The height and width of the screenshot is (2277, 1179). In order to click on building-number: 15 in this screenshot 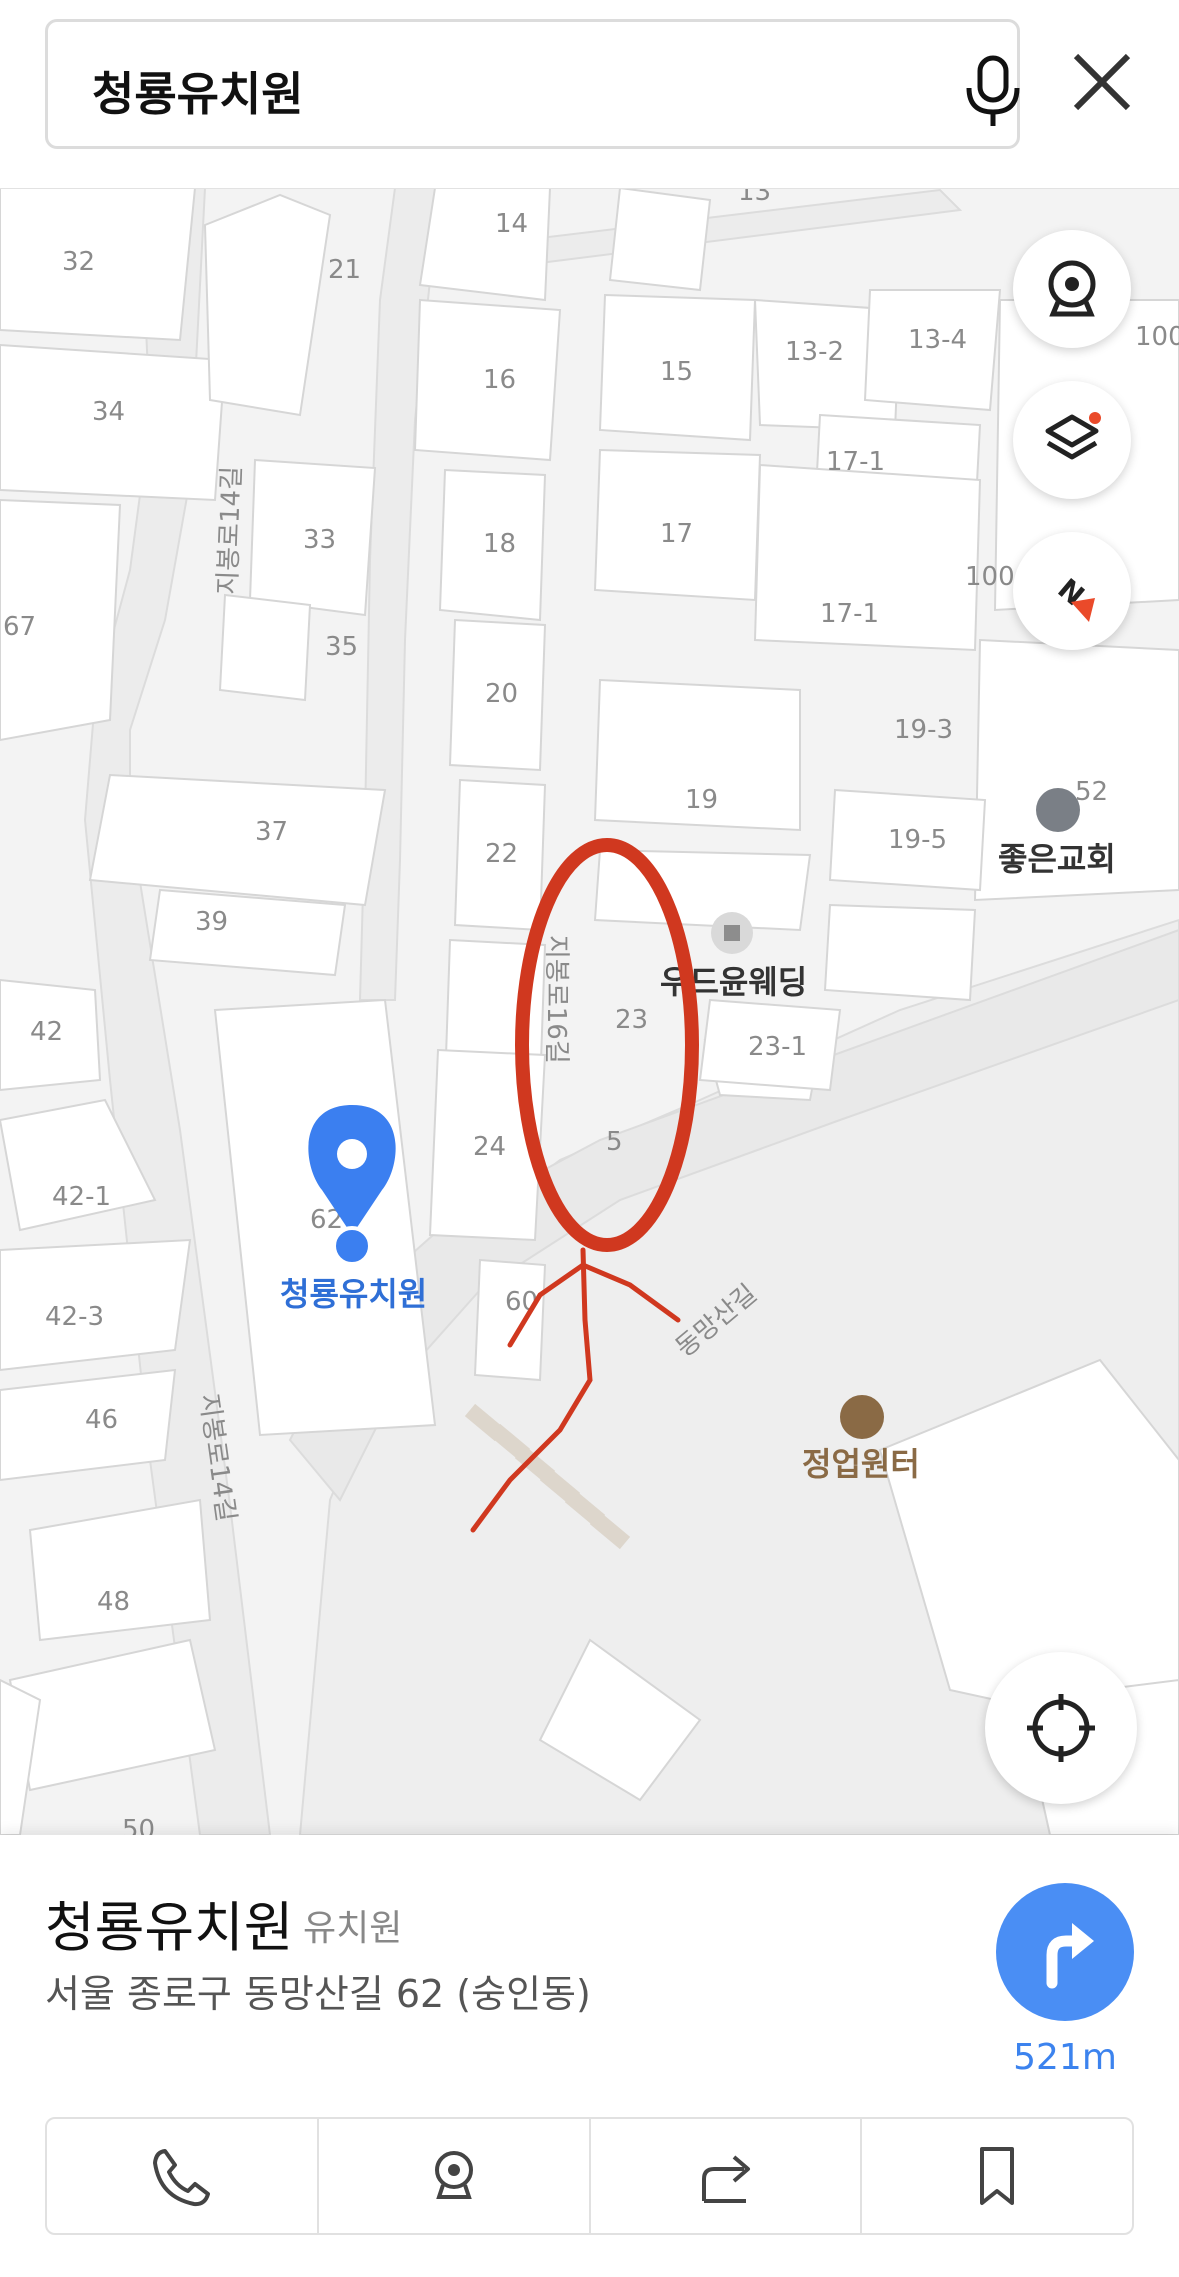, I will do `click(676, 372)`.